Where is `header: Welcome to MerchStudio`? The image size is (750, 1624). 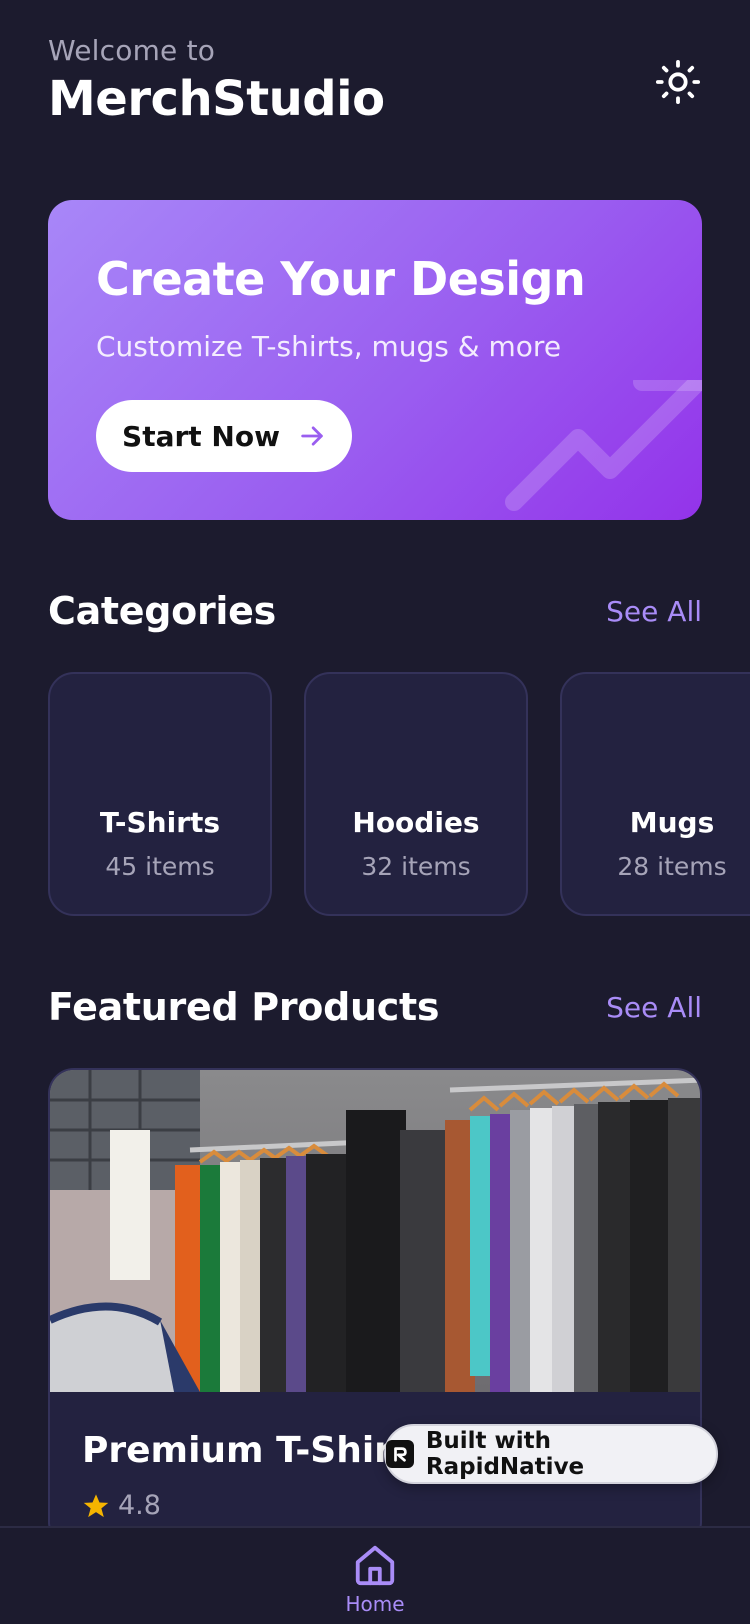
header: Welcome to MerchStudio is located at coordinates (375, 84).